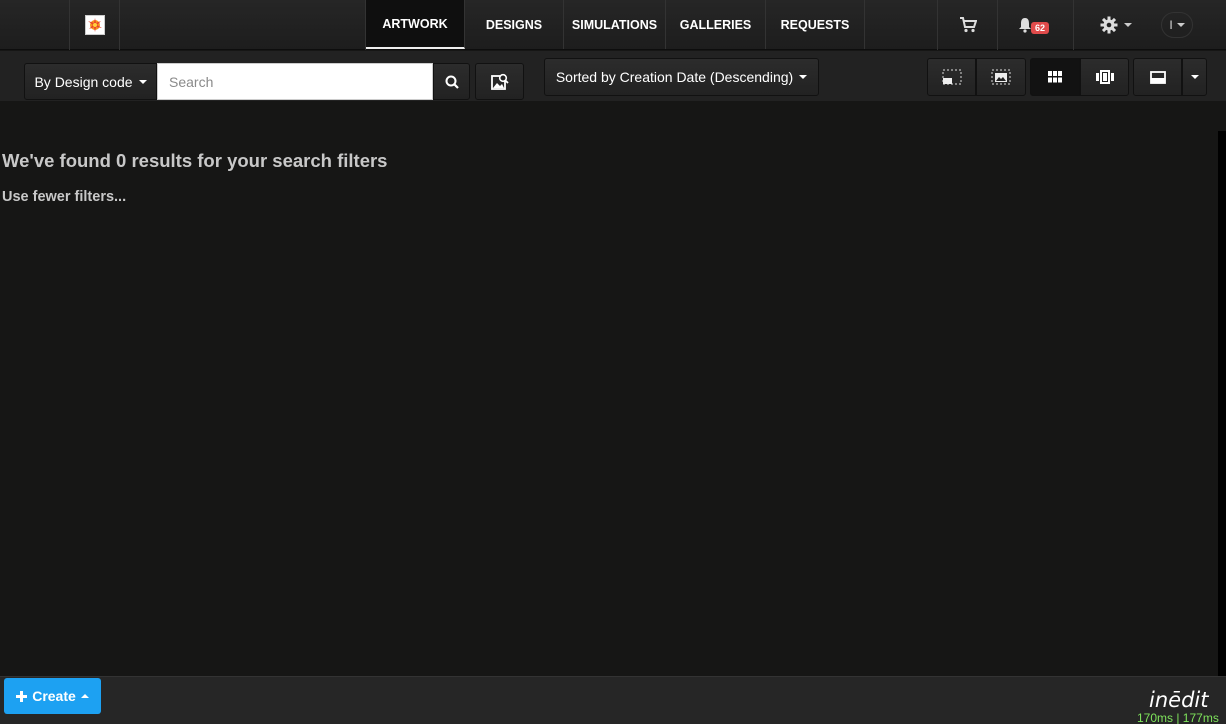 The image size is (1226, 724). I want to click on sort-dropdown: Sorted by Creation Date (Descending), so click(681, 77).